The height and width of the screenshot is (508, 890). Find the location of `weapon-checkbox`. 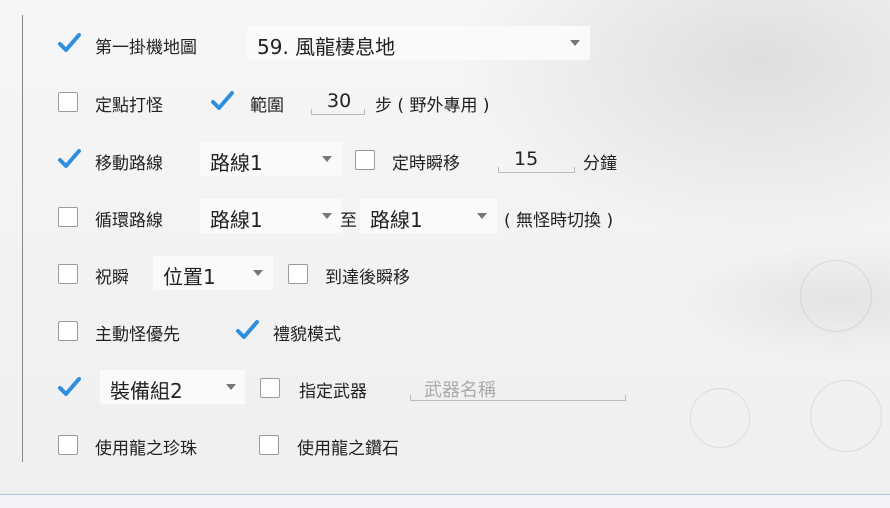

weapon-checkbox is located at coordinates (270, 388).